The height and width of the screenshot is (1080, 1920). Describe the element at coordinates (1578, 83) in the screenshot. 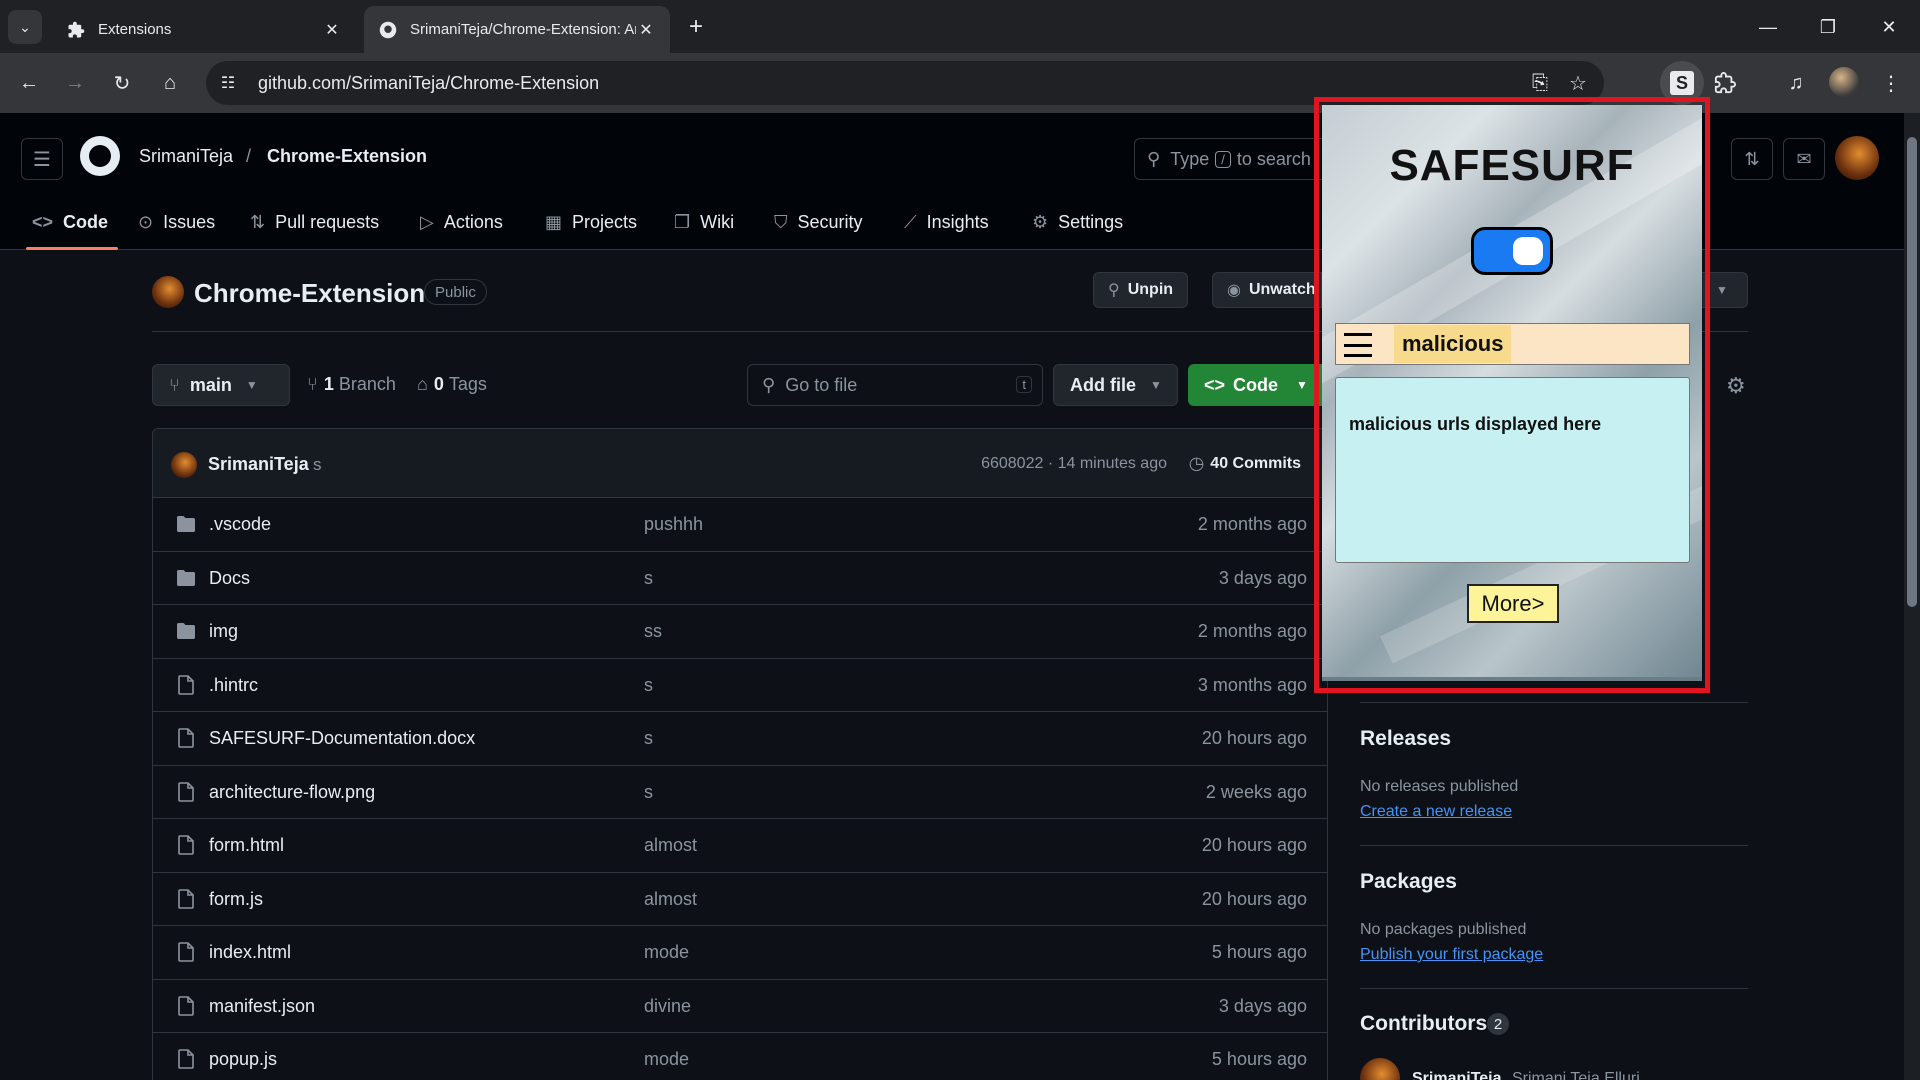

I see `bookmark-star-icon: ☆` at that location.